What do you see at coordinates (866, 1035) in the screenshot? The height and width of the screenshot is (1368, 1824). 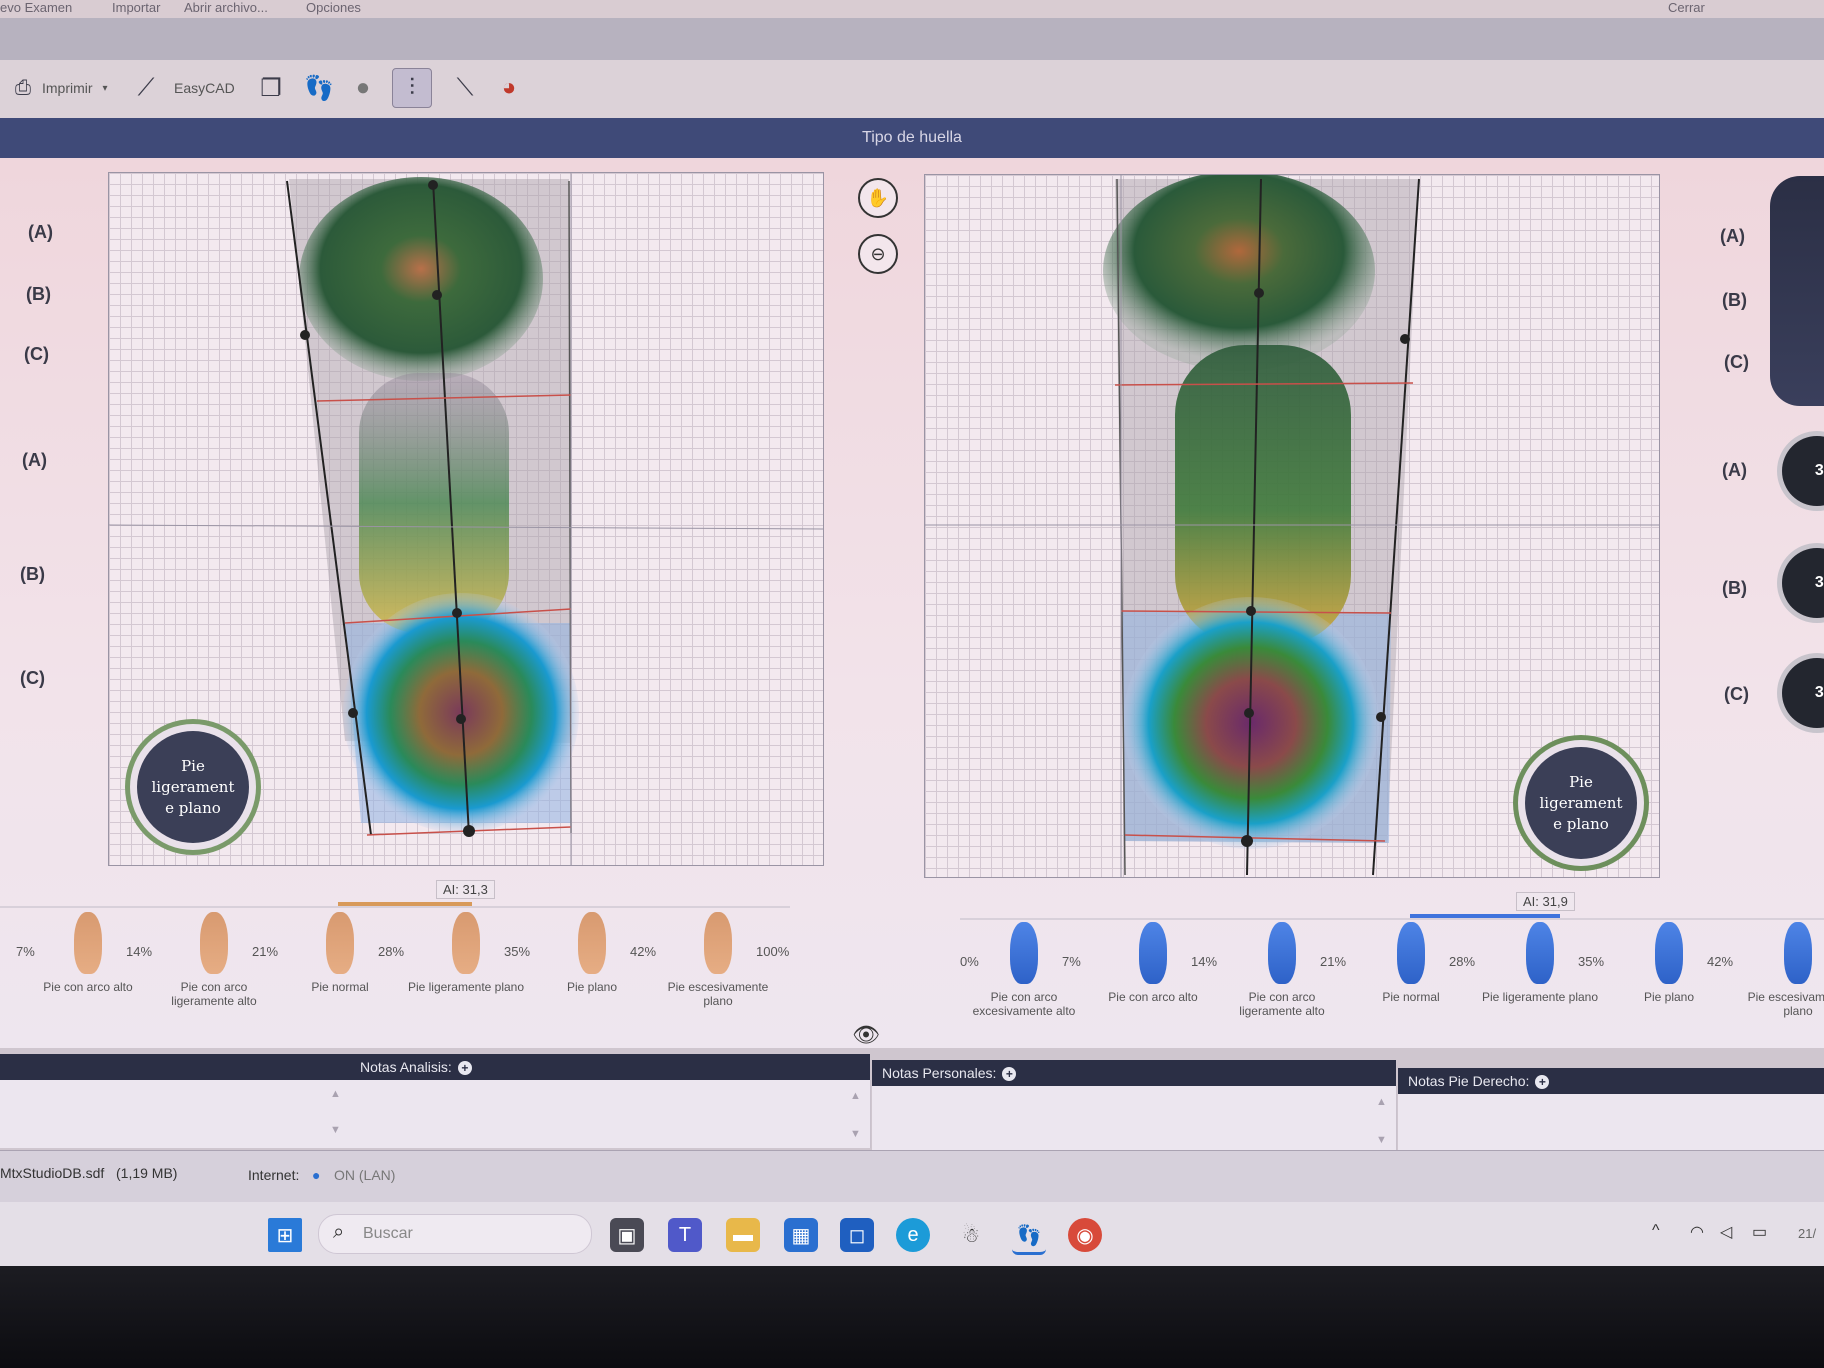 I see `eye-icon: 👁` at bounding box center [866, 1035].